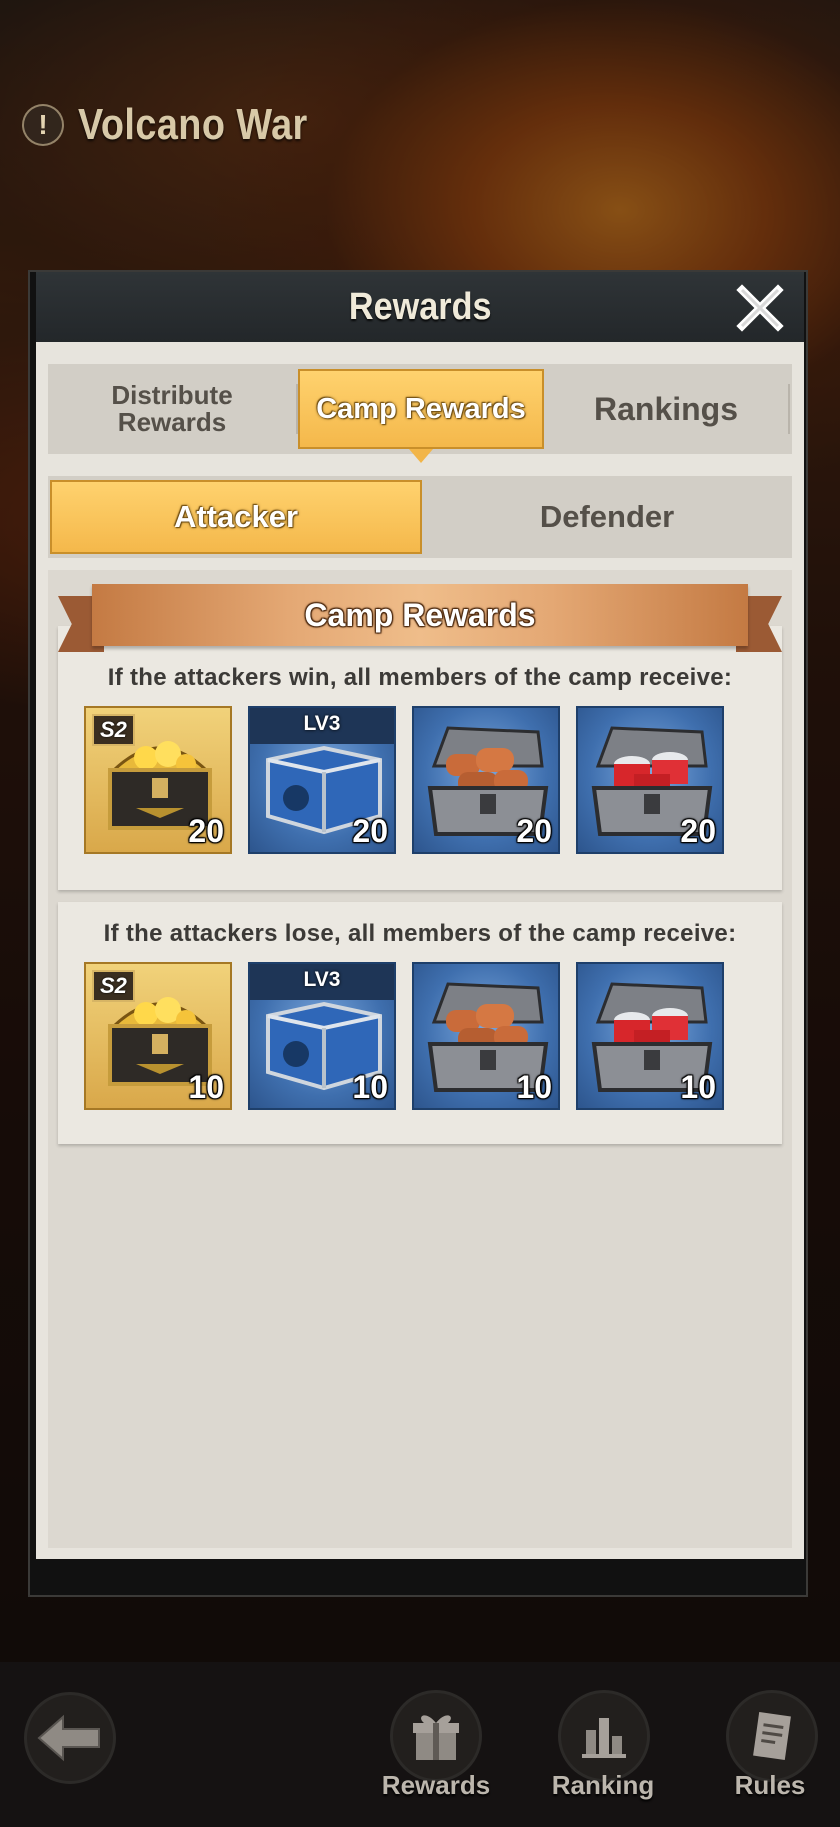 This screenshot has height=1827, width=840. Describe the element at coordinates (603, 1785) in the screenshot. I see `ranking-nav-label: Ranking` at that location.